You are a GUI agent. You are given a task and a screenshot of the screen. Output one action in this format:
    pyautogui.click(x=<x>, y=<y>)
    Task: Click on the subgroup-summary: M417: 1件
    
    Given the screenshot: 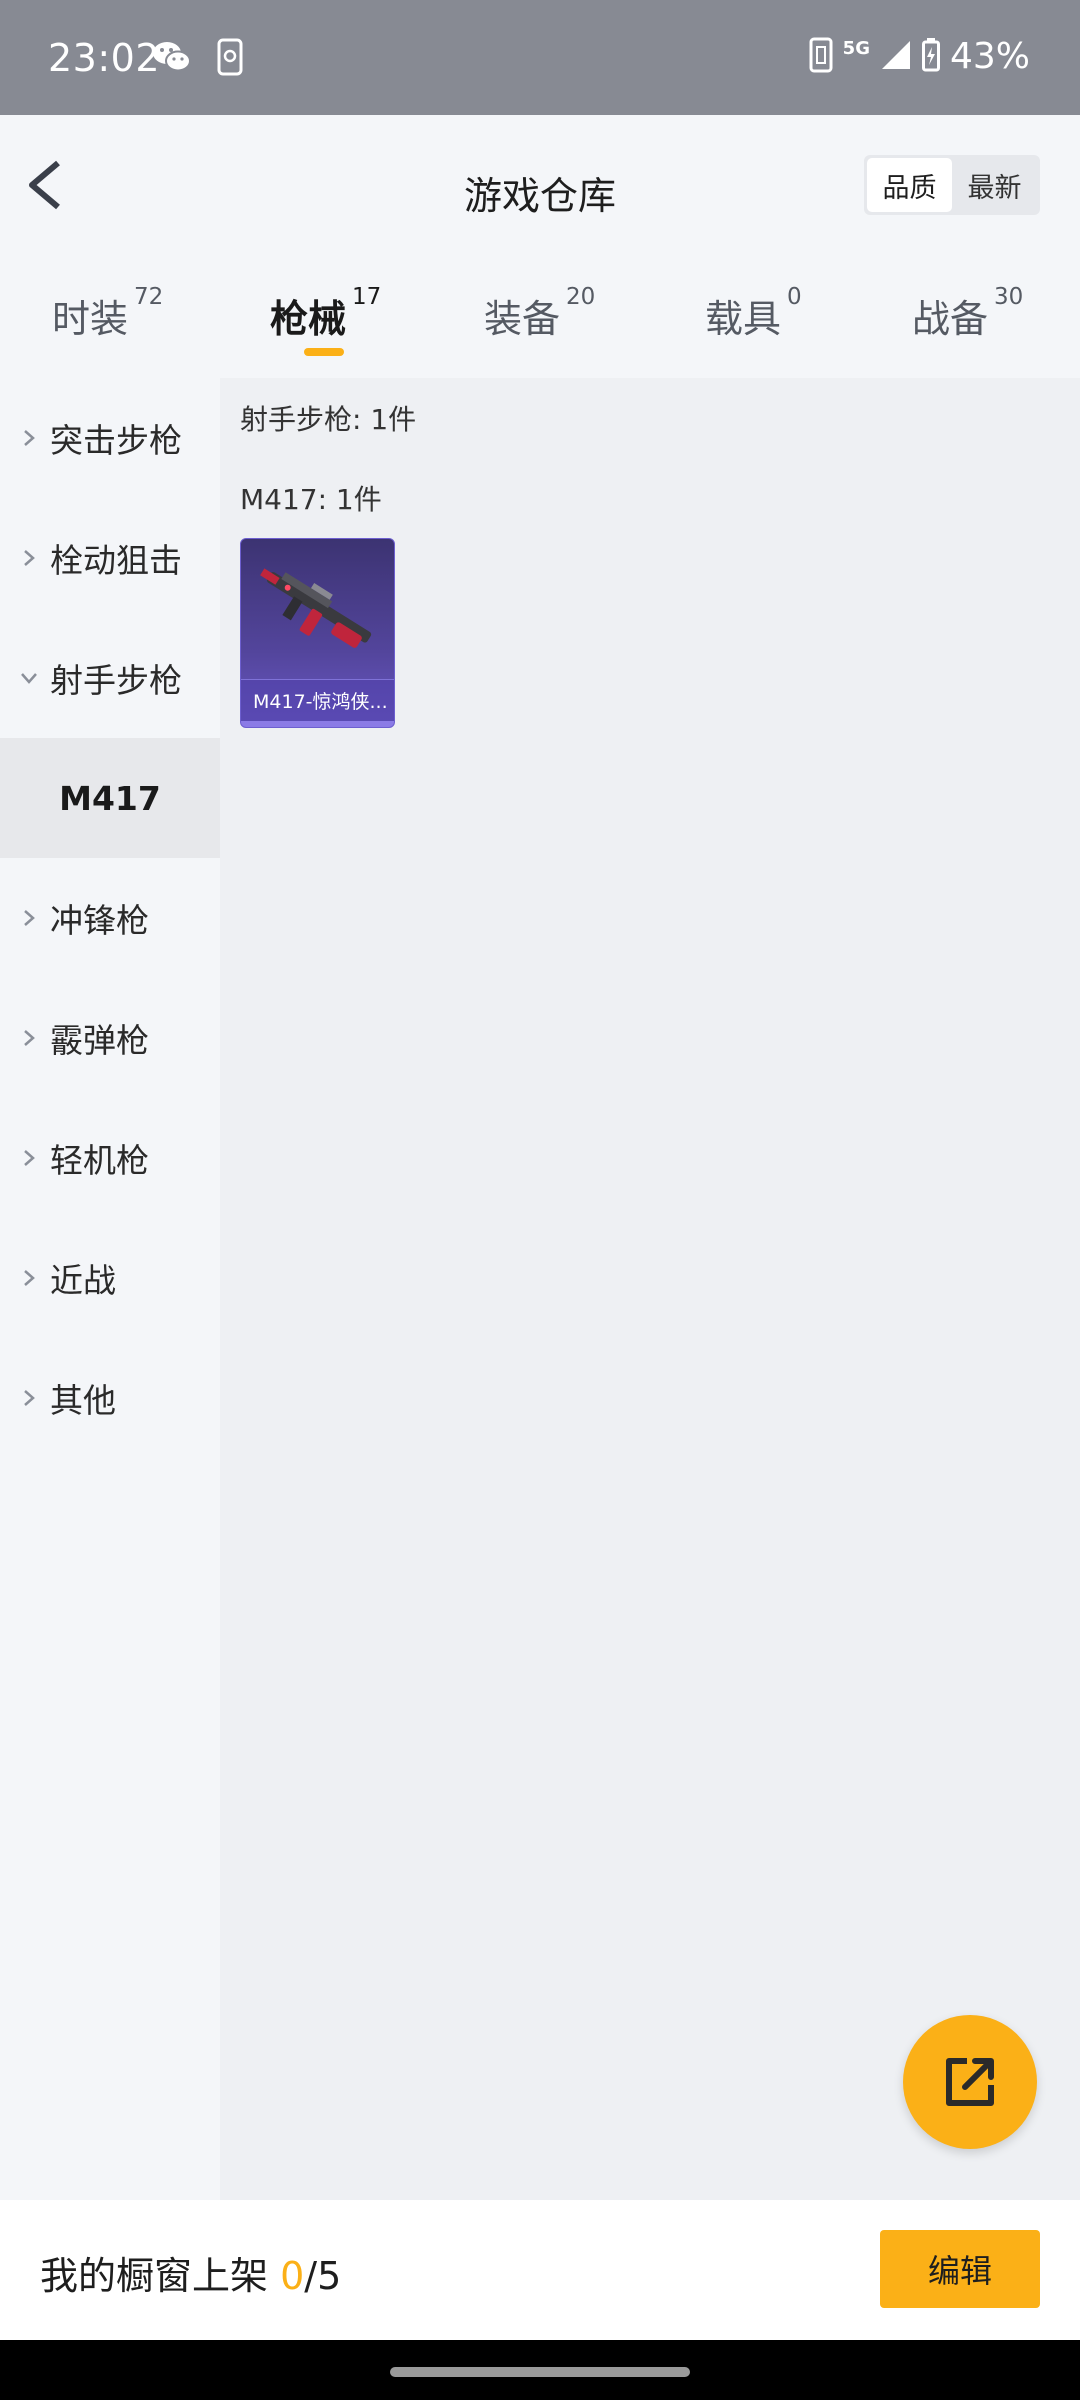 What is the action you would take?
    pyautogui.click(x=311, y=499)
    